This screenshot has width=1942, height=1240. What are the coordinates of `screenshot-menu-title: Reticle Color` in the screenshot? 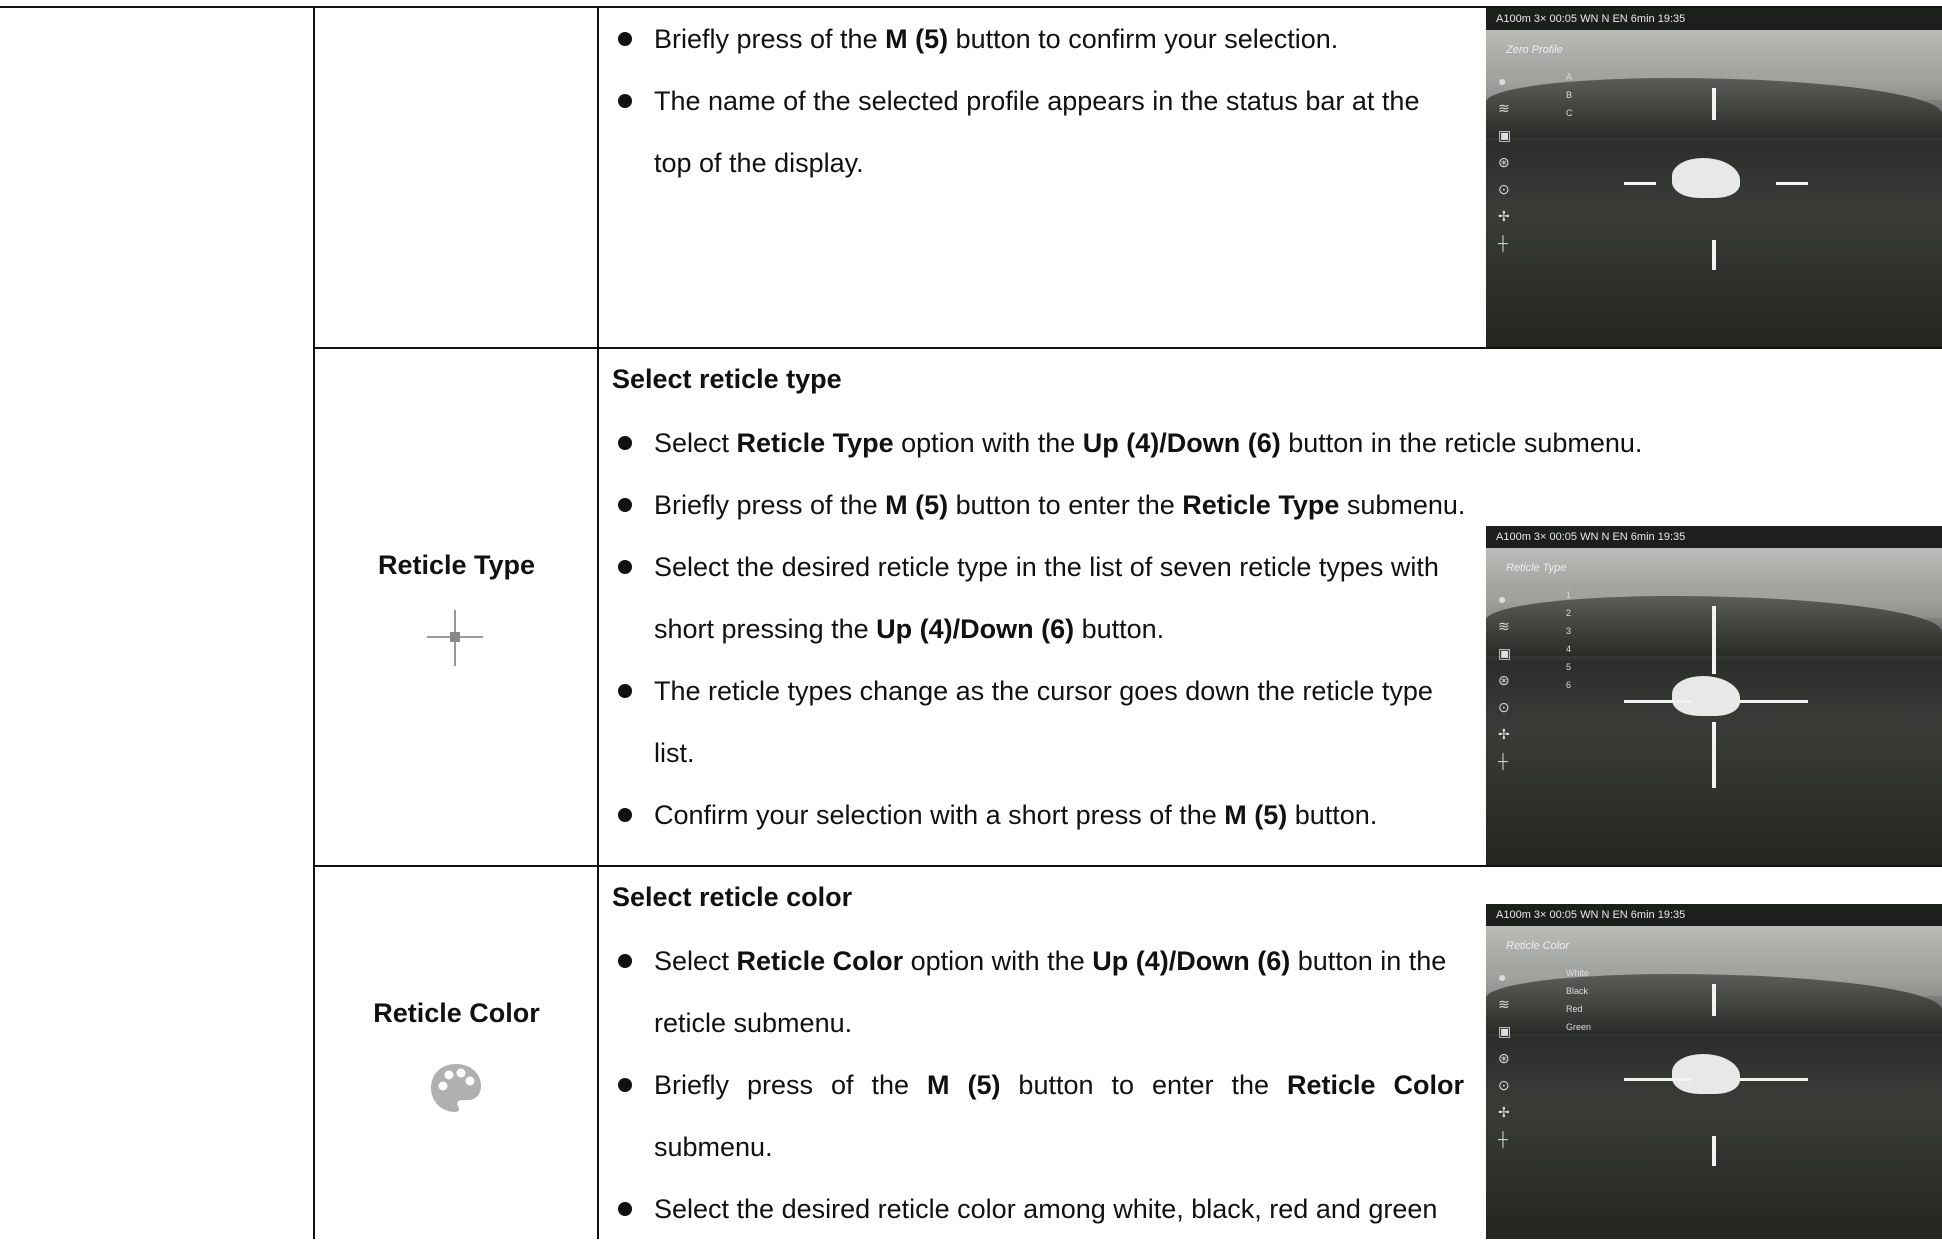 It's located at (1537, 946).